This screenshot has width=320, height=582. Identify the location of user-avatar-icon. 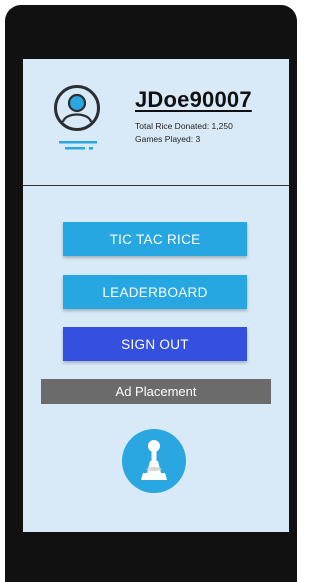
(77, 108).